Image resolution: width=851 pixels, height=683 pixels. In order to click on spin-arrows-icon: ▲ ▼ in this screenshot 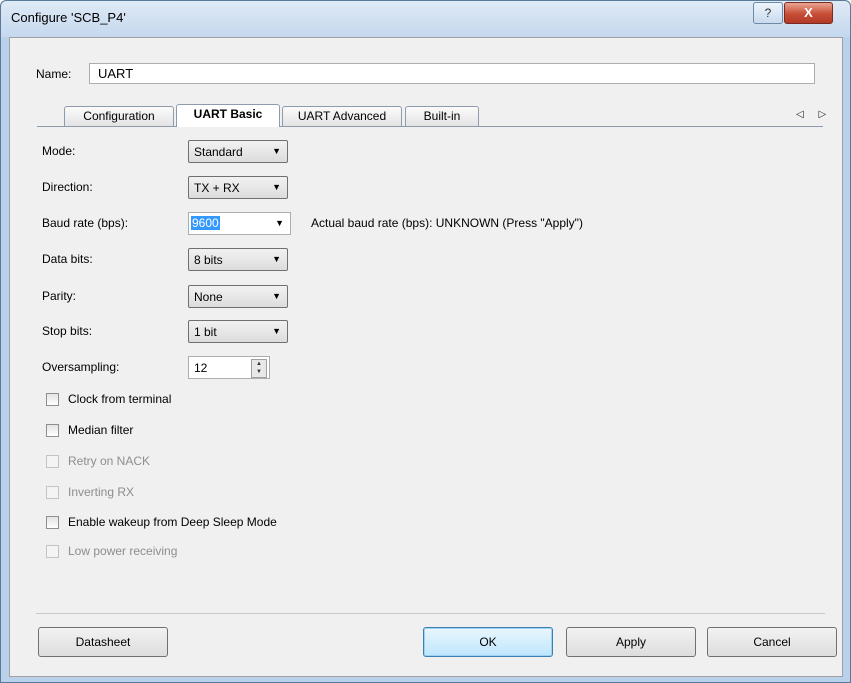, I will do `click(259, 368)`.